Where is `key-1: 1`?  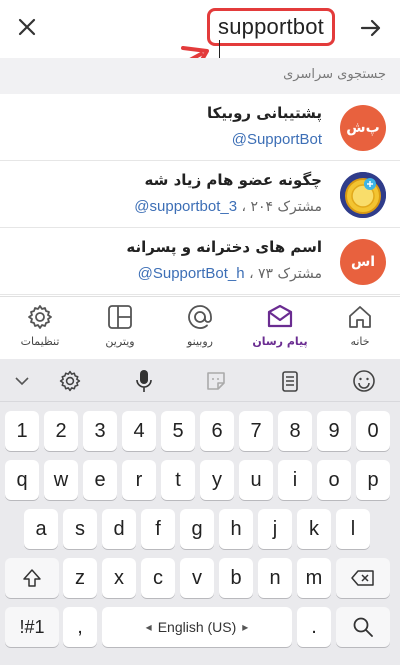 key-1: 1 is located at coordinates (22, 431).